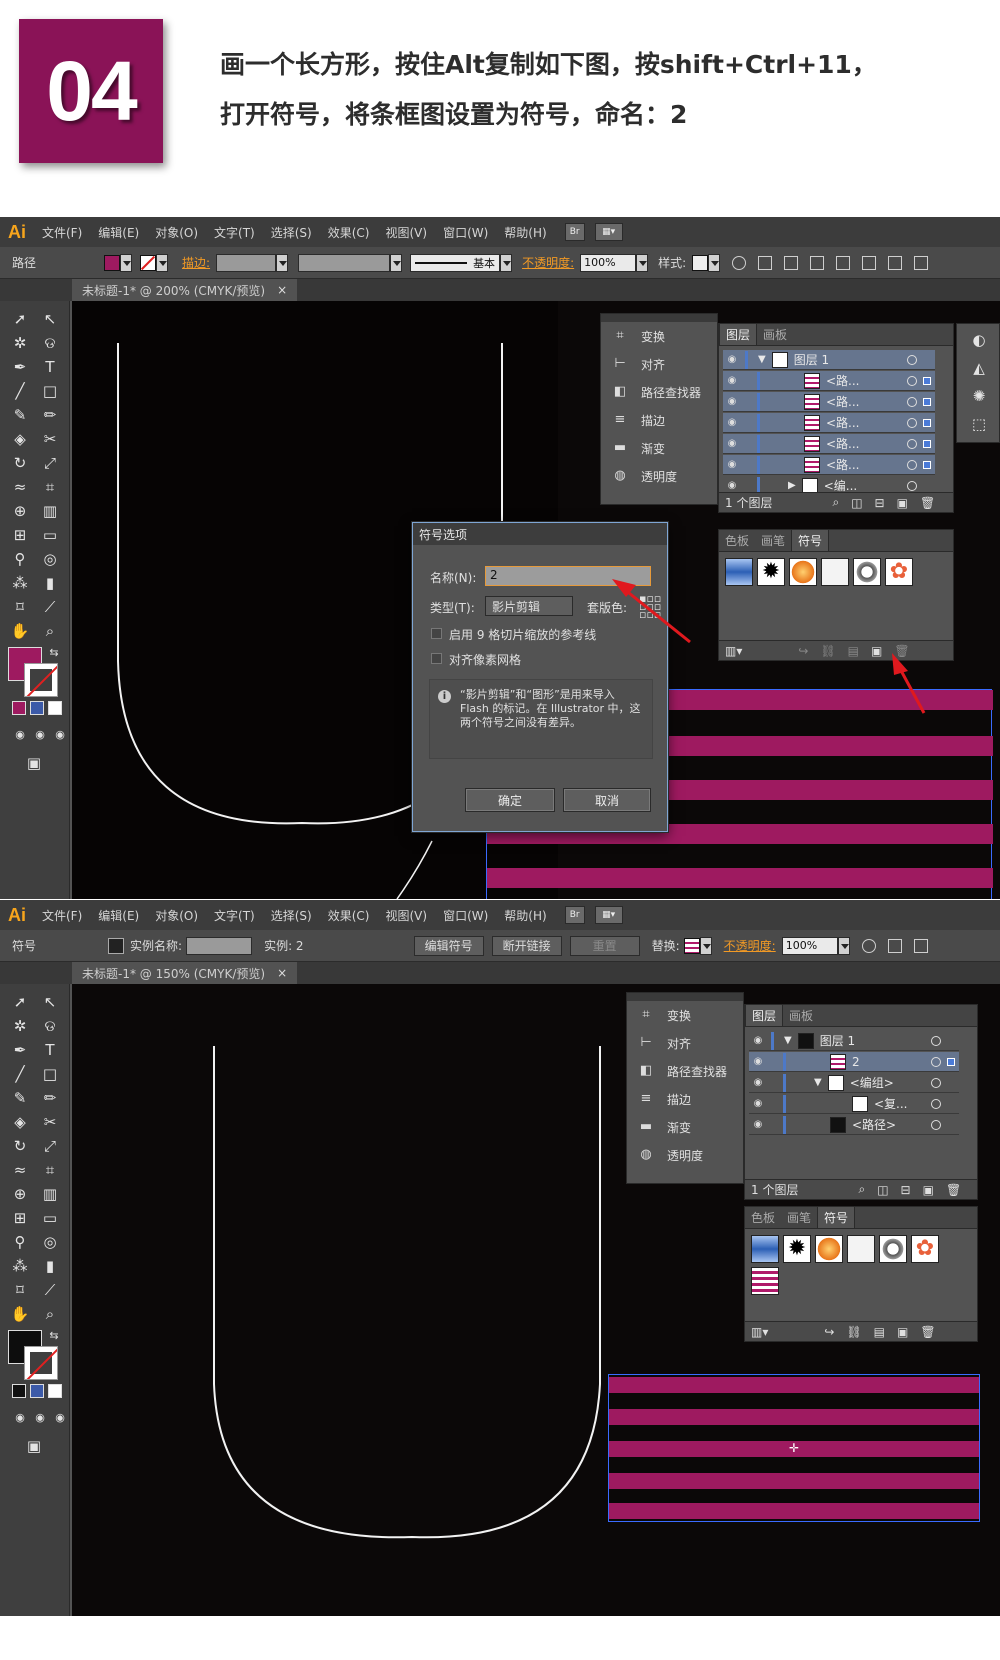 The height and width of the screenshot is (1660, 1000). I want to click on recolor-icon, so click(868, 945).